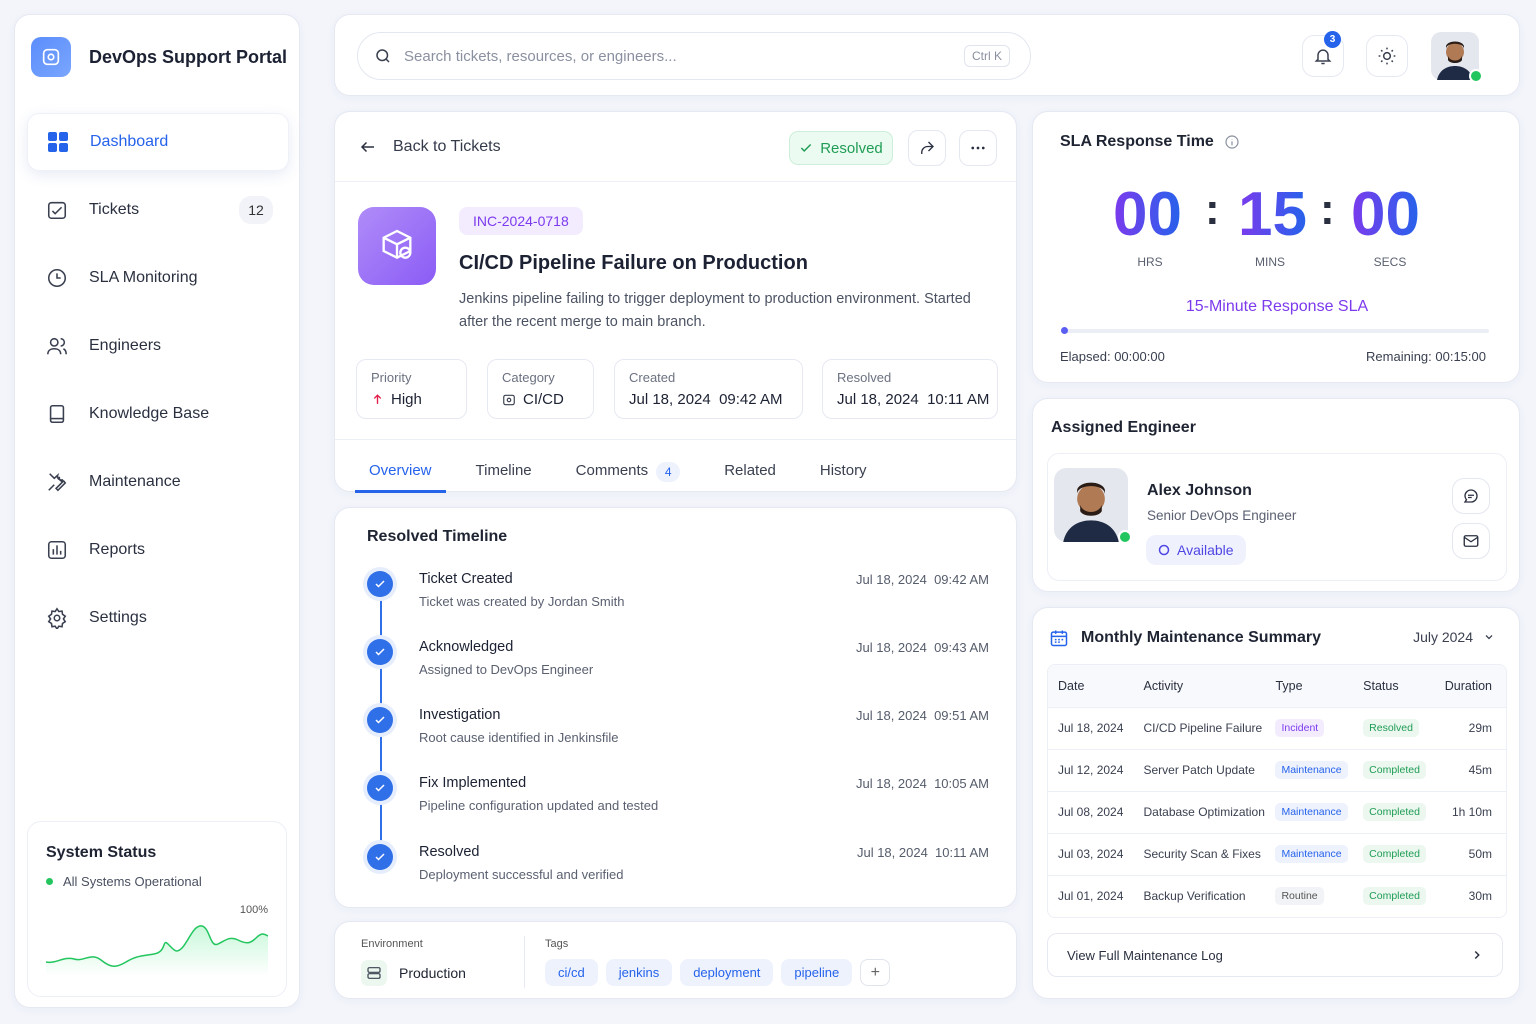  Describe the element at coordinates (1457, 57) in the screenshot. I see `user-avatar` at that location.